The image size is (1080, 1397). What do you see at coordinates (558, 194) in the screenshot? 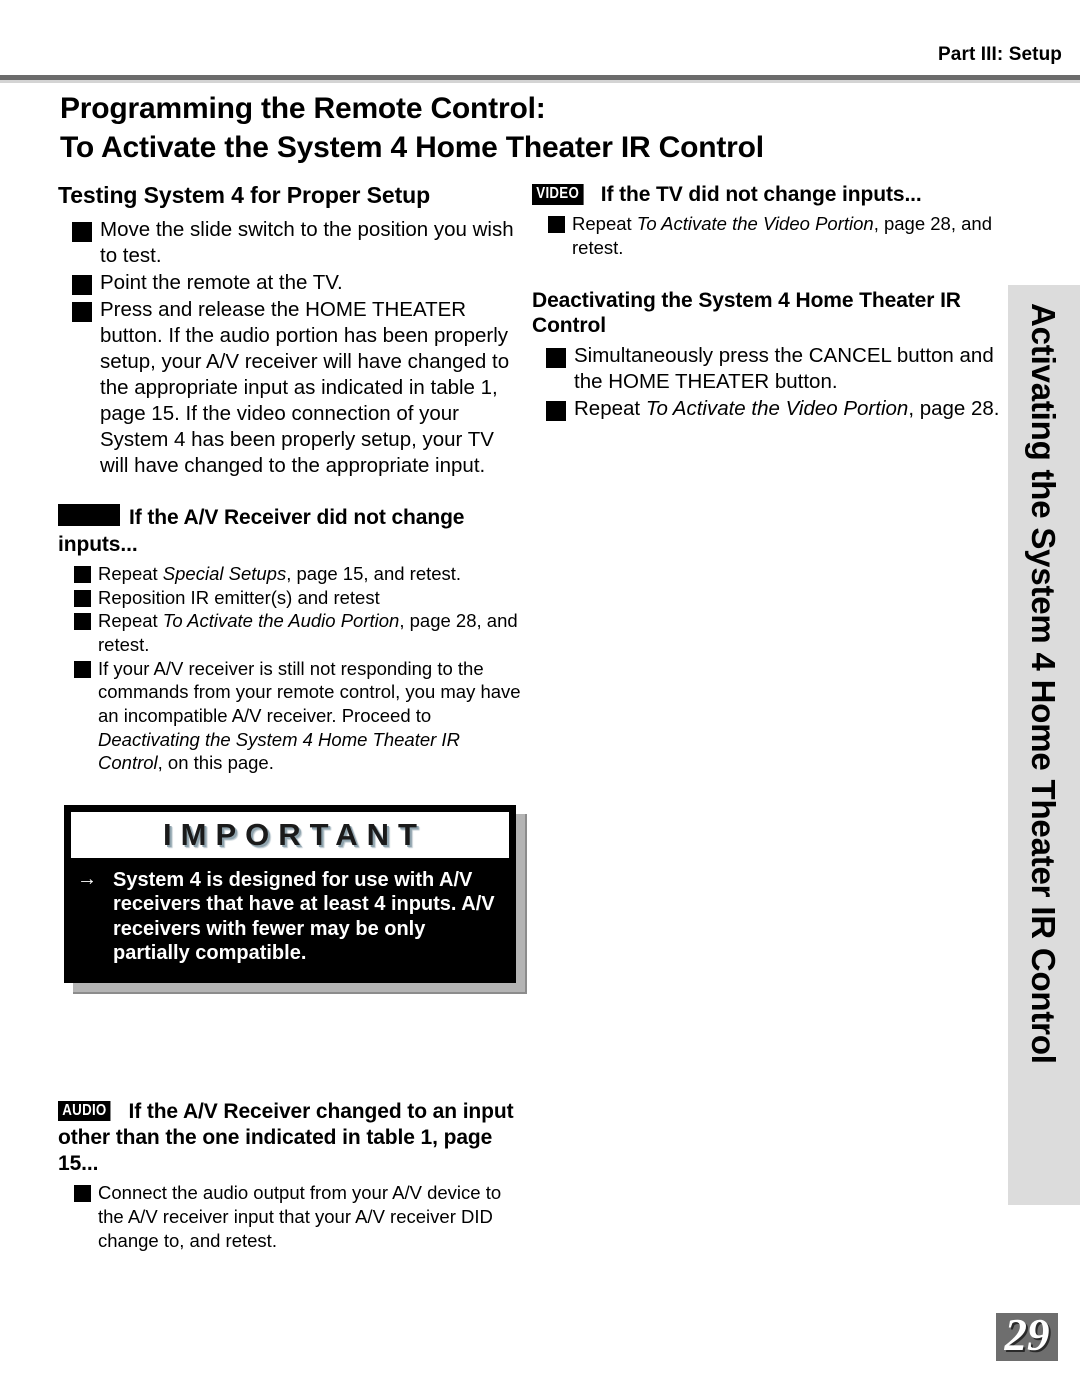
I see `video-badge: VIDEO` at bounding box center [558, 194].